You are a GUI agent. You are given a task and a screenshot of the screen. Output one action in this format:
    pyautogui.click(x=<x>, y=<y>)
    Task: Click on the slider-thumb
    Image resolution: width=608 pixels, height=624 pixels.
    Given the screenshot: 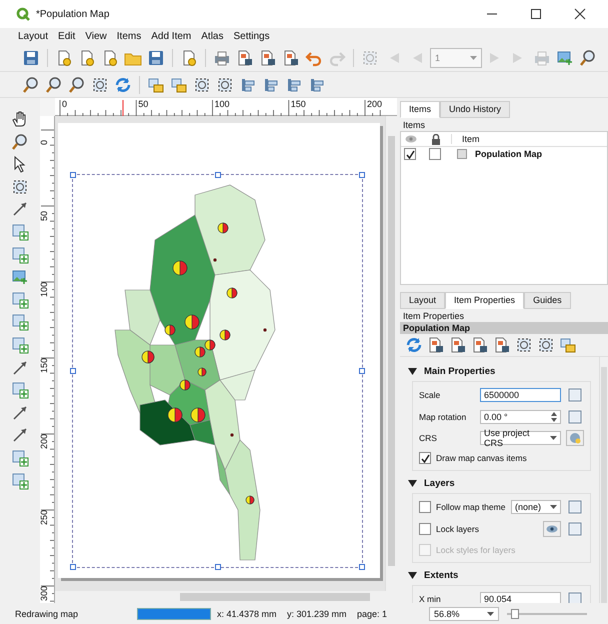 What is the action you would take?
    pyautogui.click(x=514, y=613)
    